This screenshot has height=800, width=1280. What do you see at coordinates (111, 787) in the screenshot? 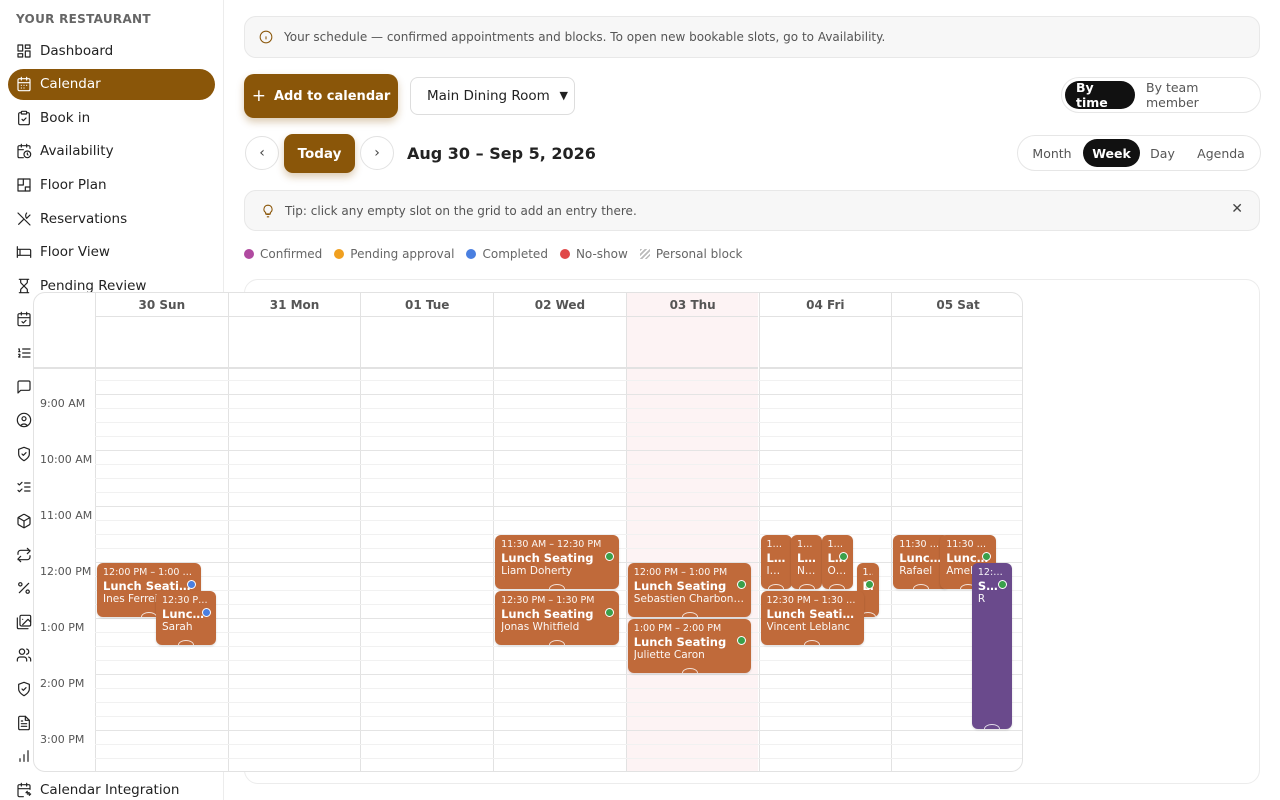
I see `sidebar-item-calendar-integration: Calendar Integration` at bounding box center [111, 787].